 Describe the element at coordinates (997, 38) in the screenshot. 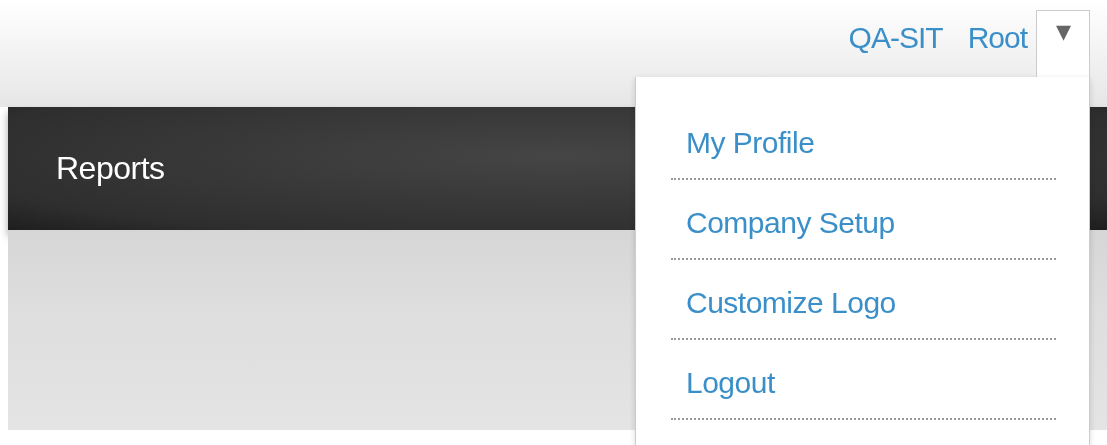

I see `user-name-link: Root` at that location.